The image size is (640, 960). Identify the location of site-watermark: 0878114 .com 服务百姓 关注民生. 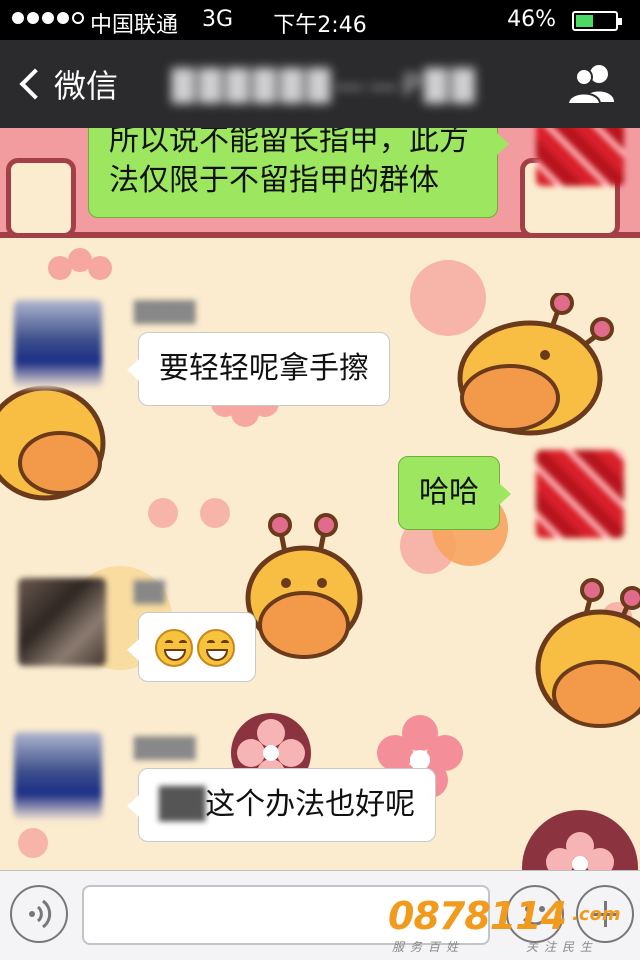
(513, 926).